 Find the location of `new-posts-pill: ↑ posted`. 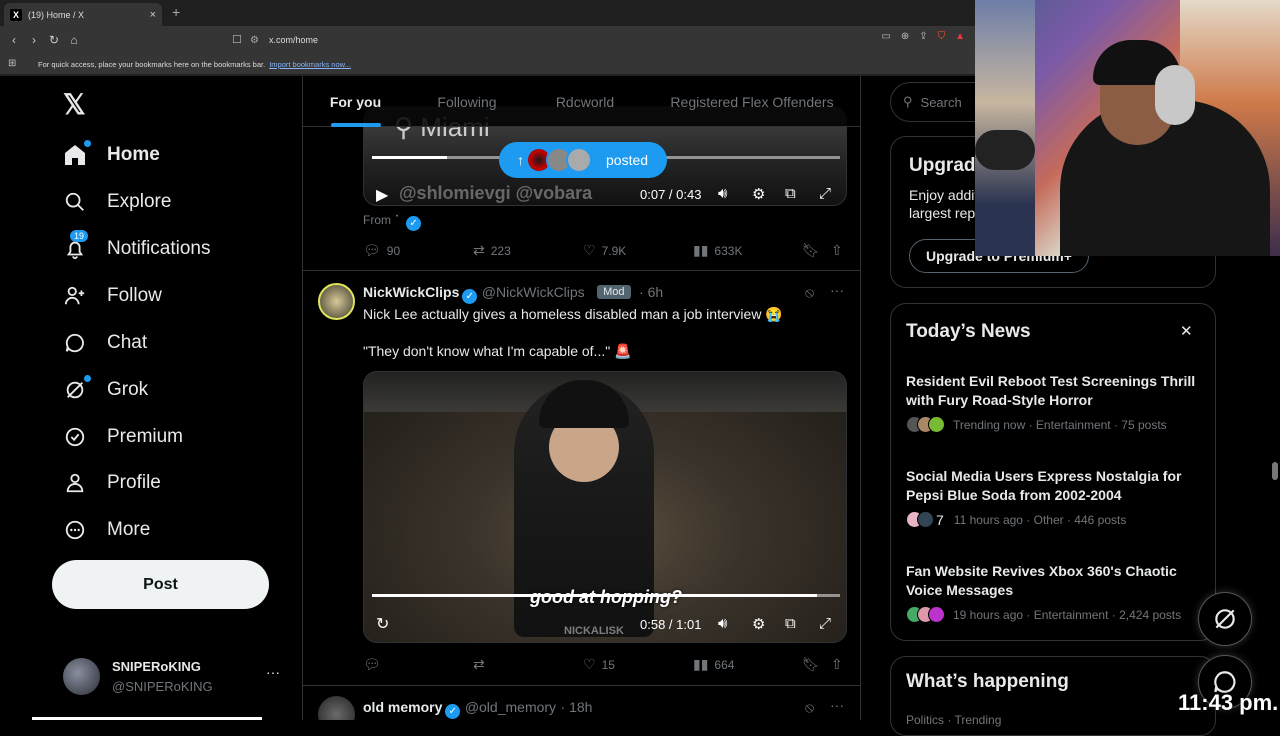

new-posts-pill: ↑ posted is located at coordinates (583, 160).